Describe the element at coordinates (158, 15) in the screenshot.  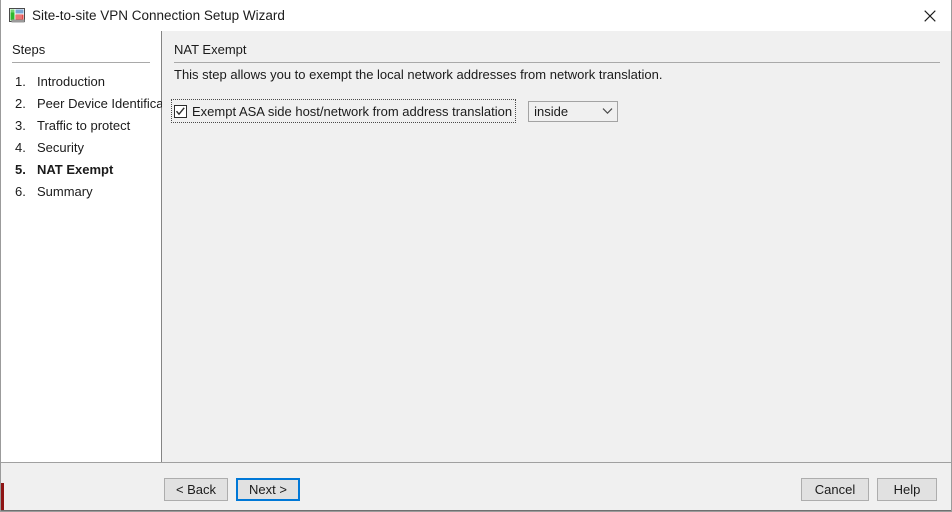
I see `window-title: Site-to-site VPN Connection Setup Wizard` at that location.